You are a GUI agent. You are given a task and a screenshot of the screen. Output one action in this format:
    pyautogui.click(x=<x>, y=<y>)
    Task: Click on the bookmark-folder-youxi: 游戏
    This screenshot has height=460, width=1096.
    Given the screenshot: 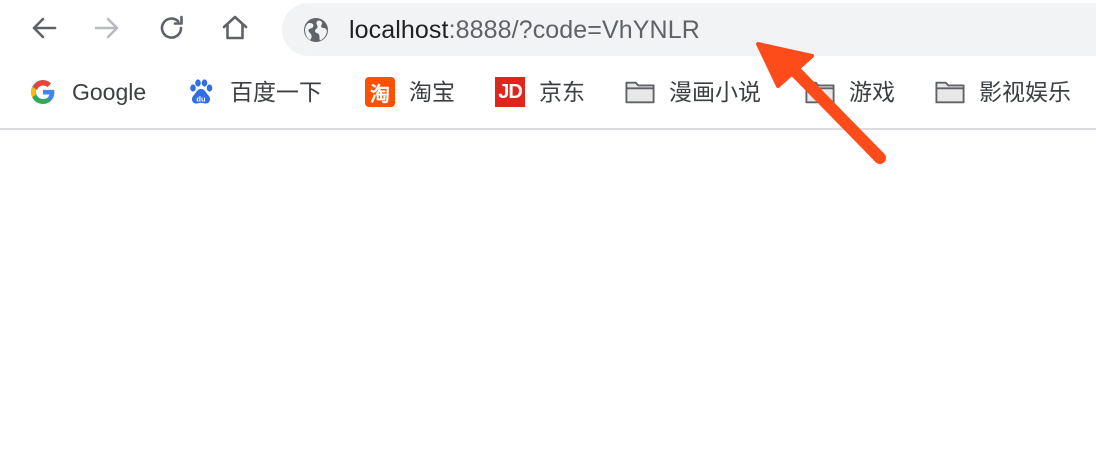 What is the action you would take?
    pyautogui.click(x=850, y=92)
    